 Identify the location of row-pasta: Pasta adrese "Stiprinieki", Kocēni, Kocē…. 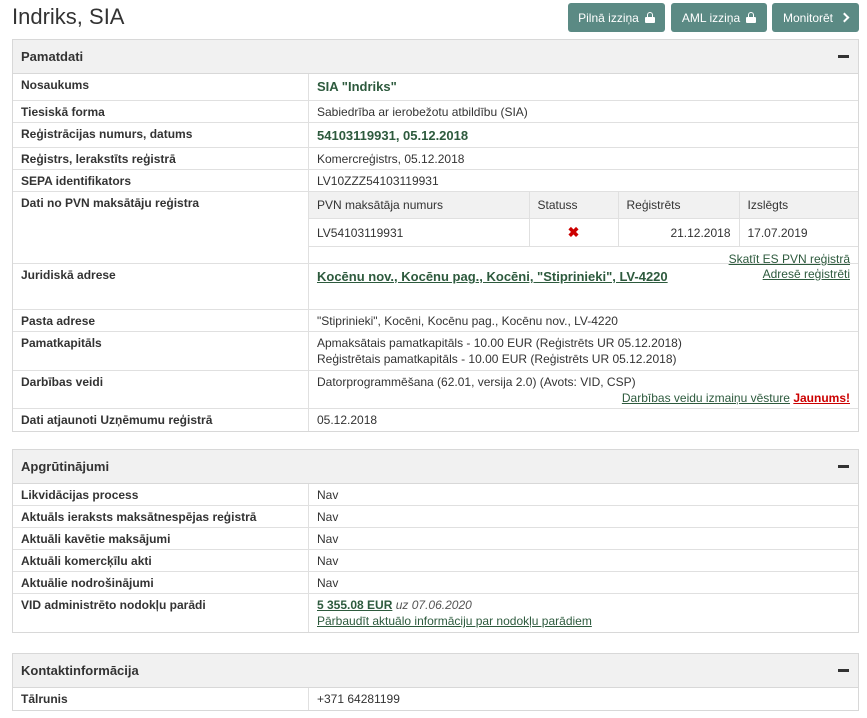
(435, 321).